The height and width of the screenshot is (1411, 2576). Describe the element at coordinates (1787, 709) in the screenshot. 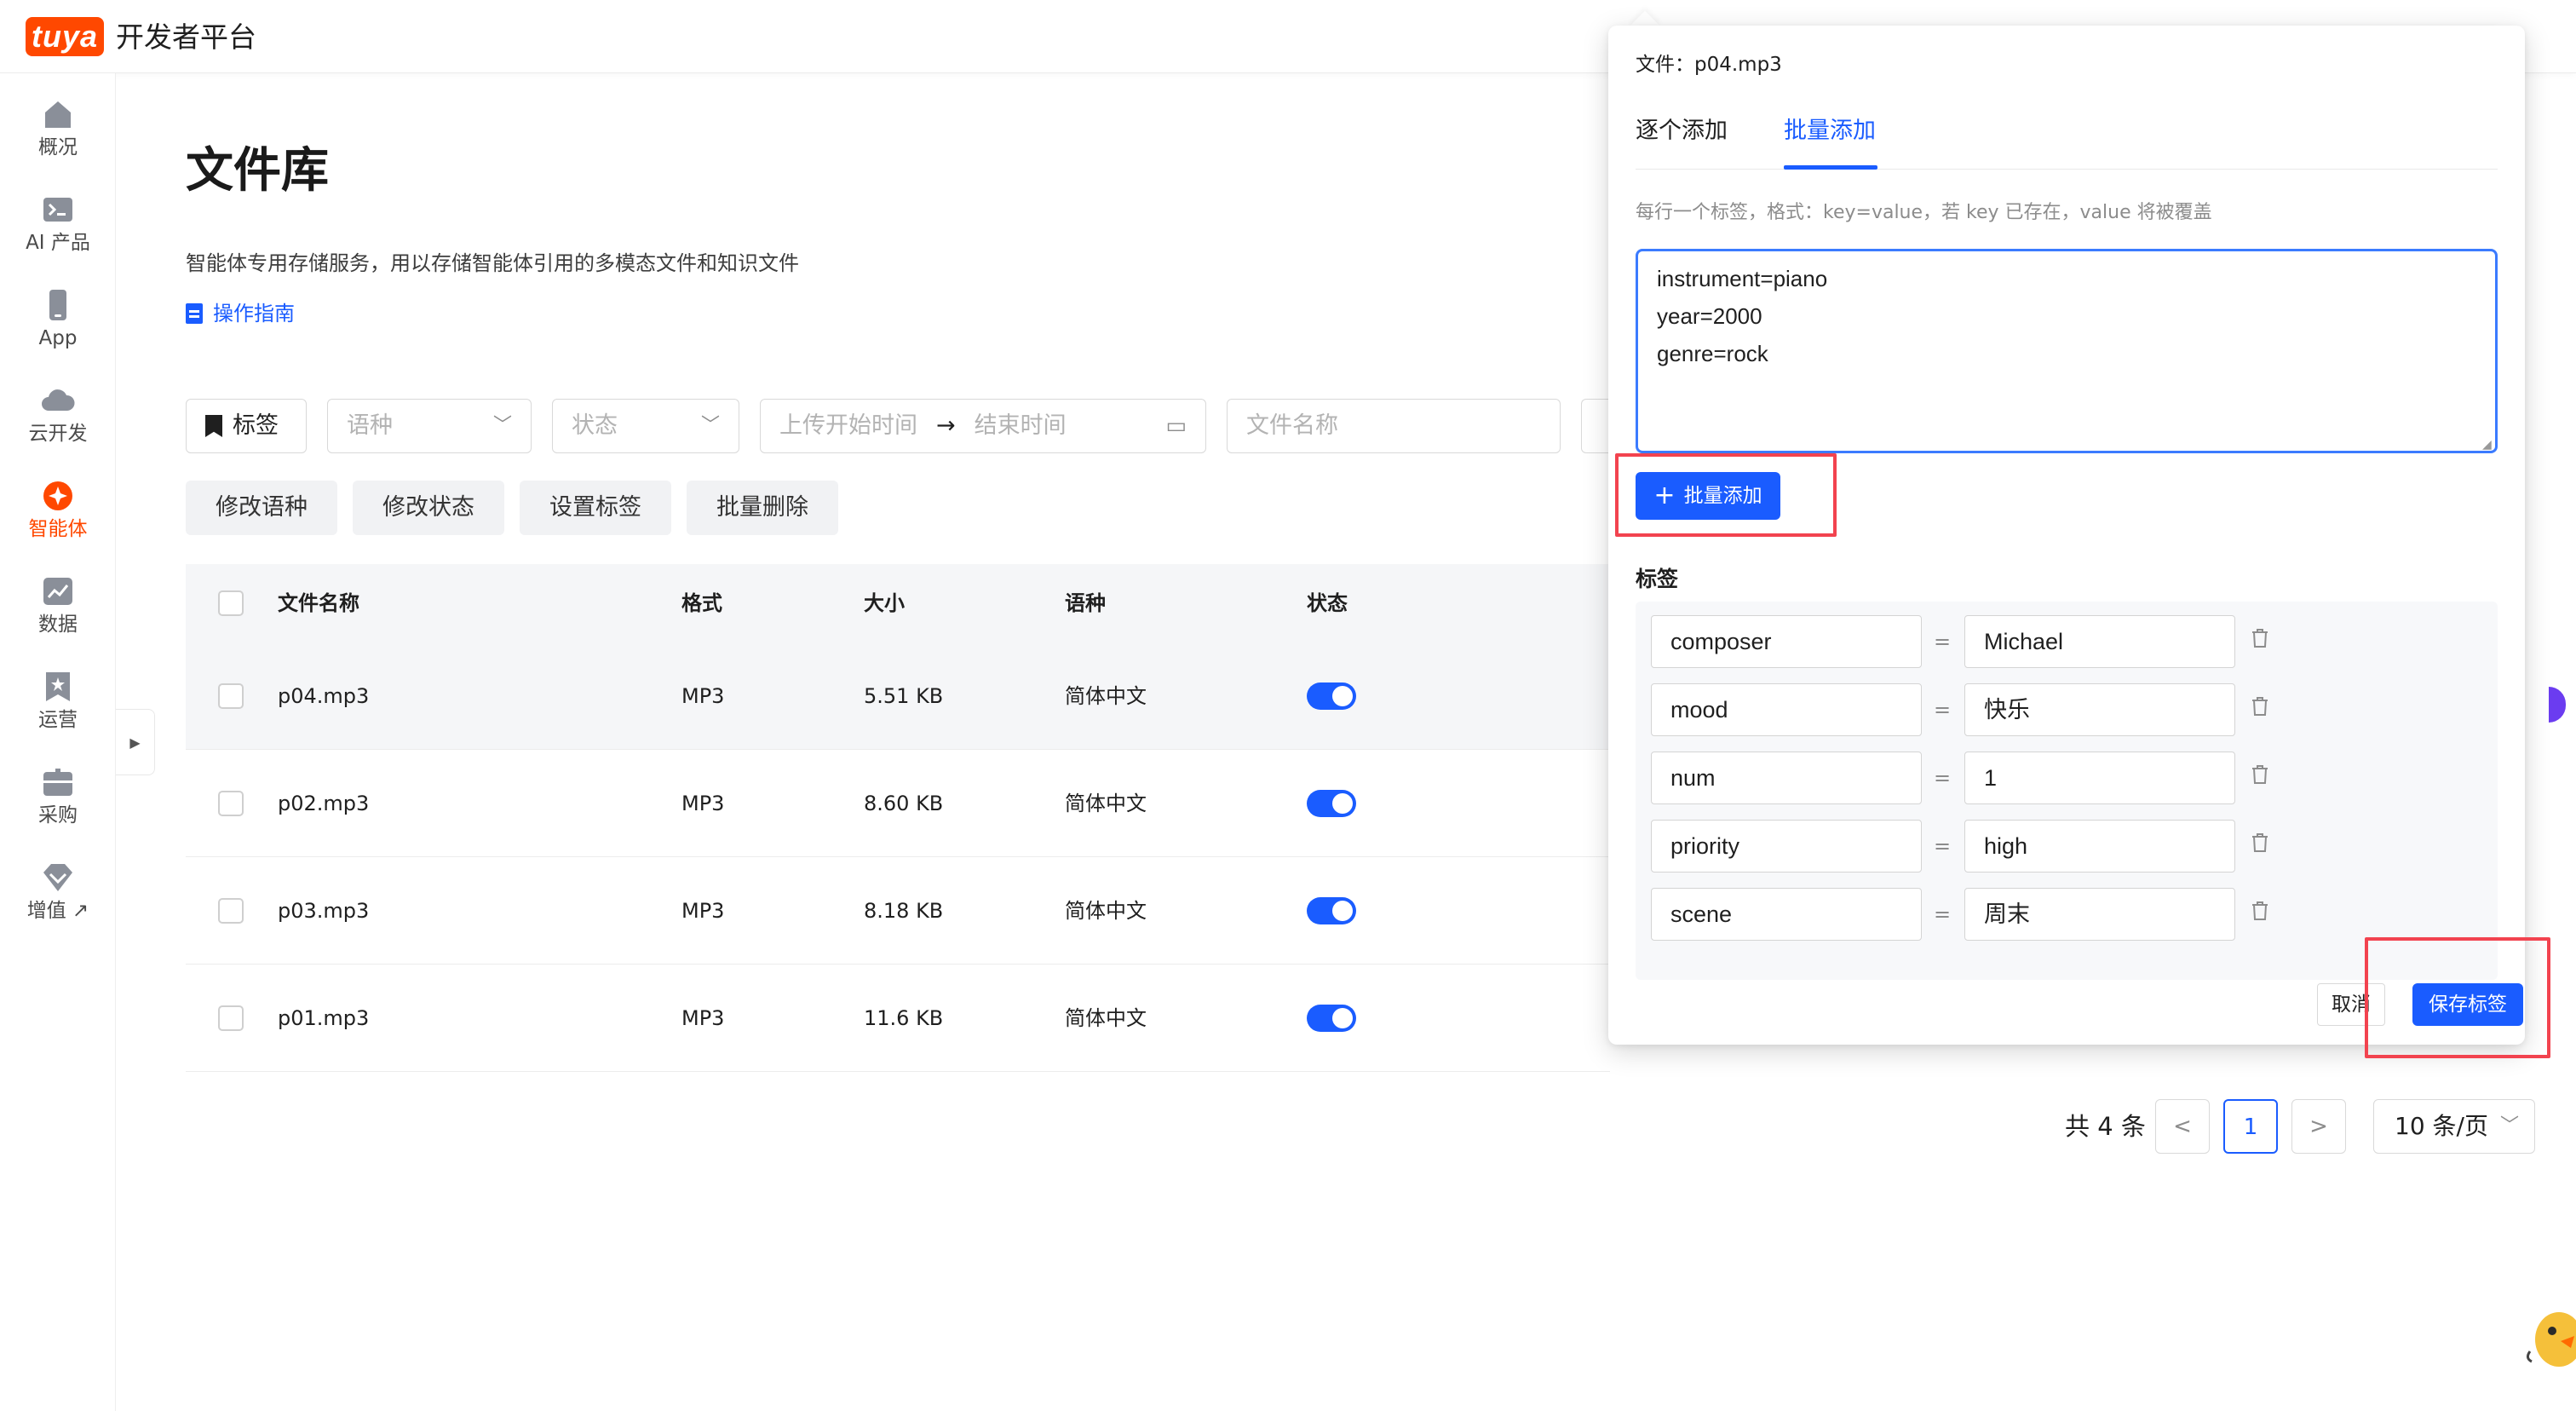

I see `tag-key-input: mood` at that location.